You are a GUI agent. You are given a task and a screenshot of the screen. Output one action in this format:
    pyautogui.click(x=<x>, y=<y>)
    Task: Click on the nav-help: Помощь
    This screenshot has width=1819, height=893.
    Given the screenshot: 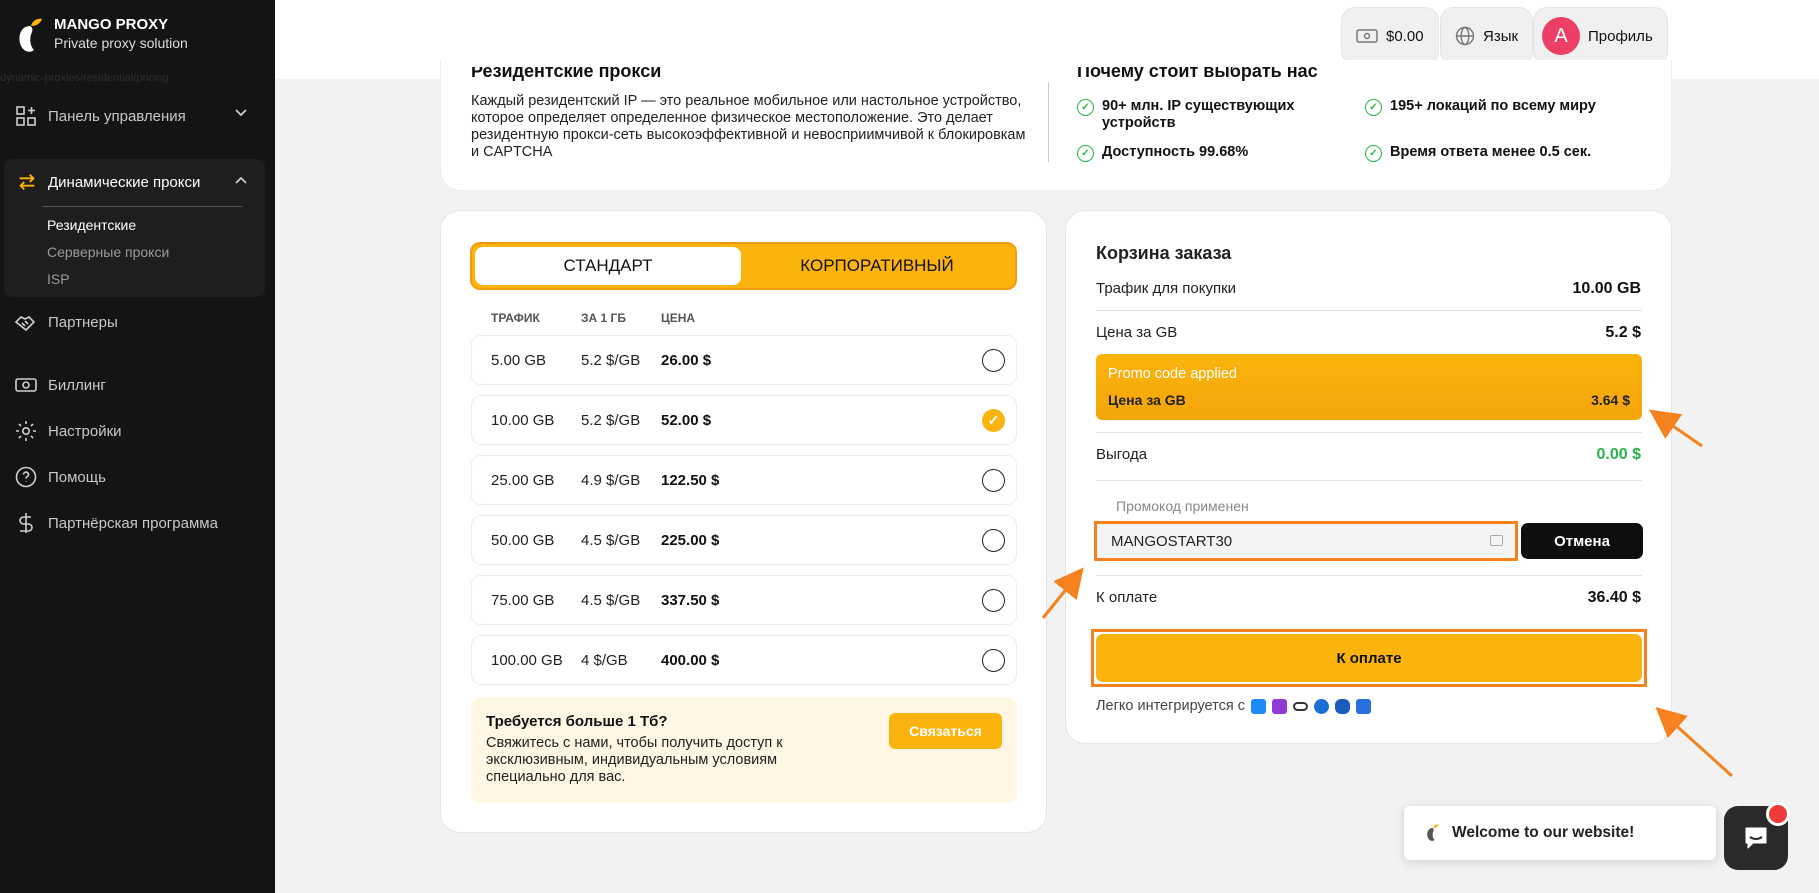 What is the action you would take?
    pyautogui.click(x=60, y=477)
    